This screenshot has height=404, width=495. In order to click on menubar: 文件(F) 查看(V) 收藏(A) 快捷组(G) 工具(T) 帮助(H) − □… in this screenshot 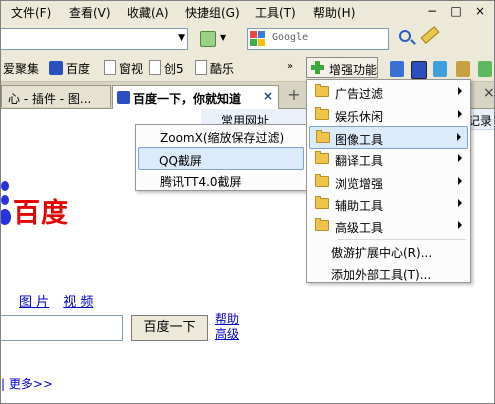, I will do `click(247, 11)`.